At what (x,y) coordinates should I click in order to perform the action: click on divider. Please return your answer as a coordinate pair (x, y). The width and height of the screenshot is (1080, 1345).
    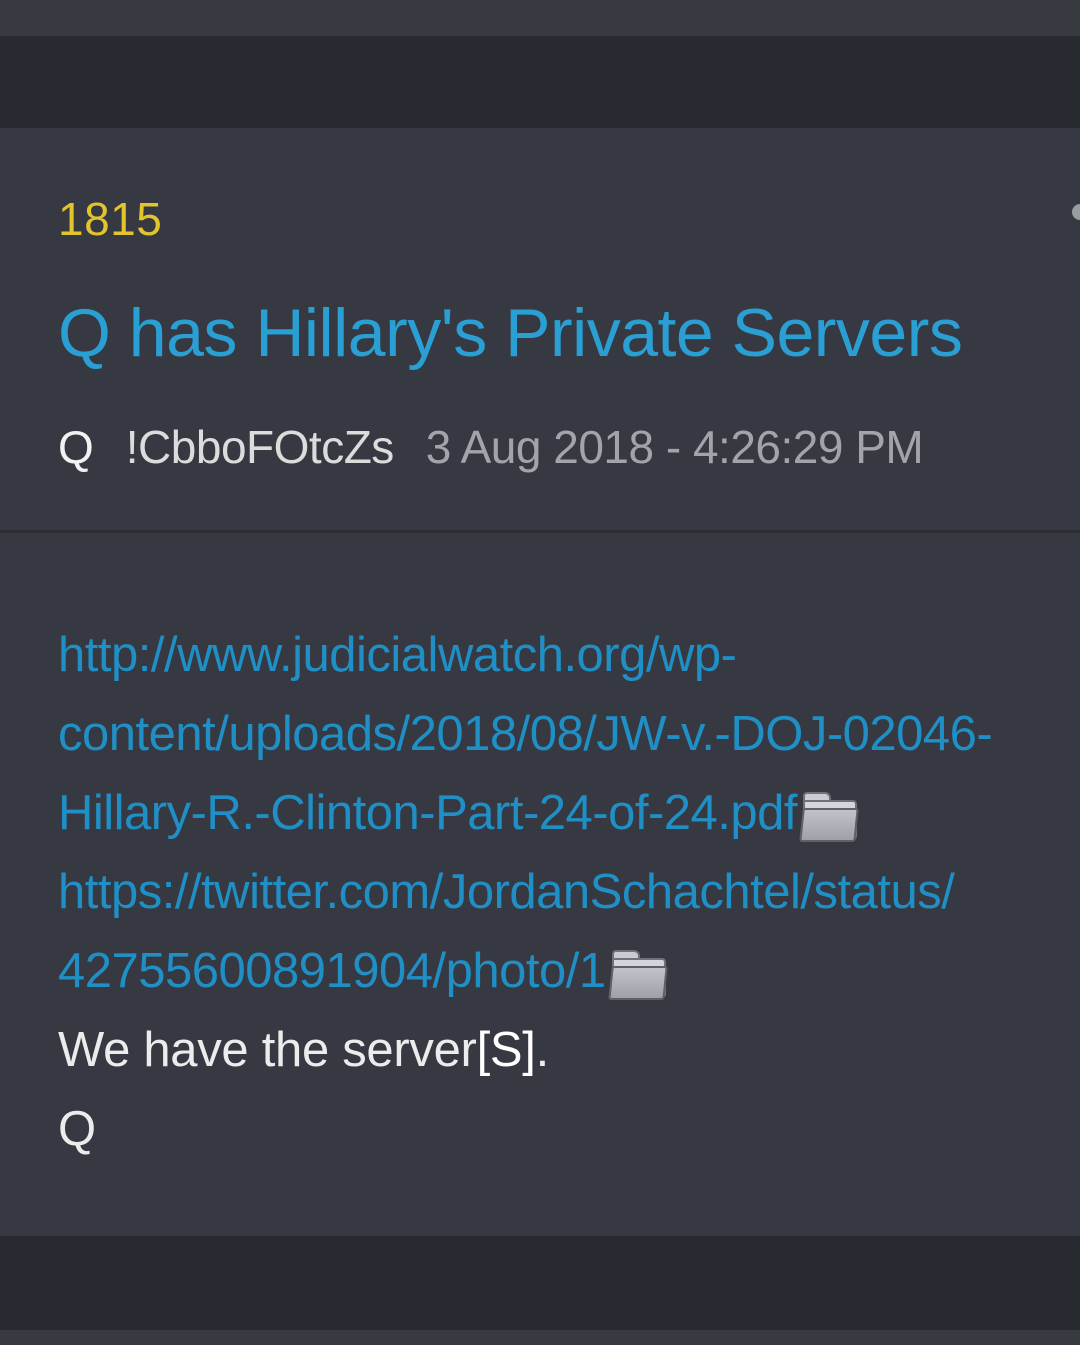
    Looking at the image, I should click on (540, 531).